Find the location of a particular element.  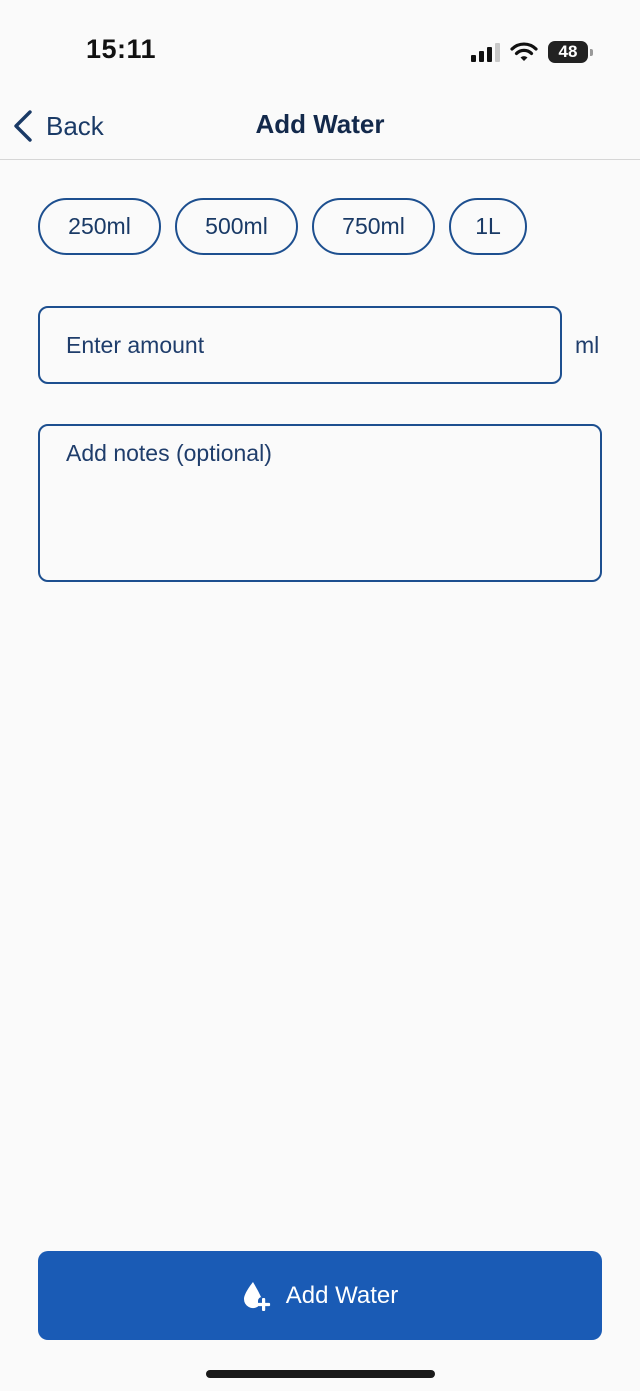

cellular-signal-icon is located at coordinates (485, 52).